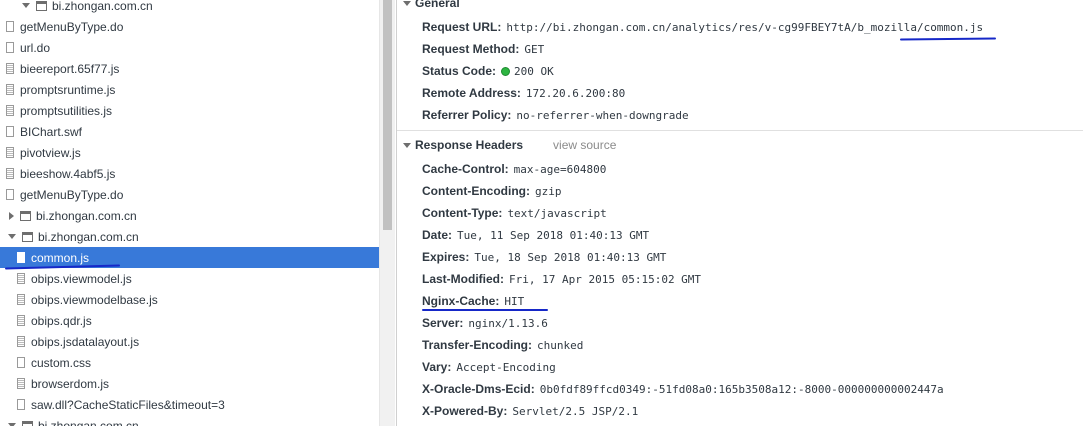 This screenshot has width=1083, height=426. I want to click on file-name: custom.css, so click(61, 362).